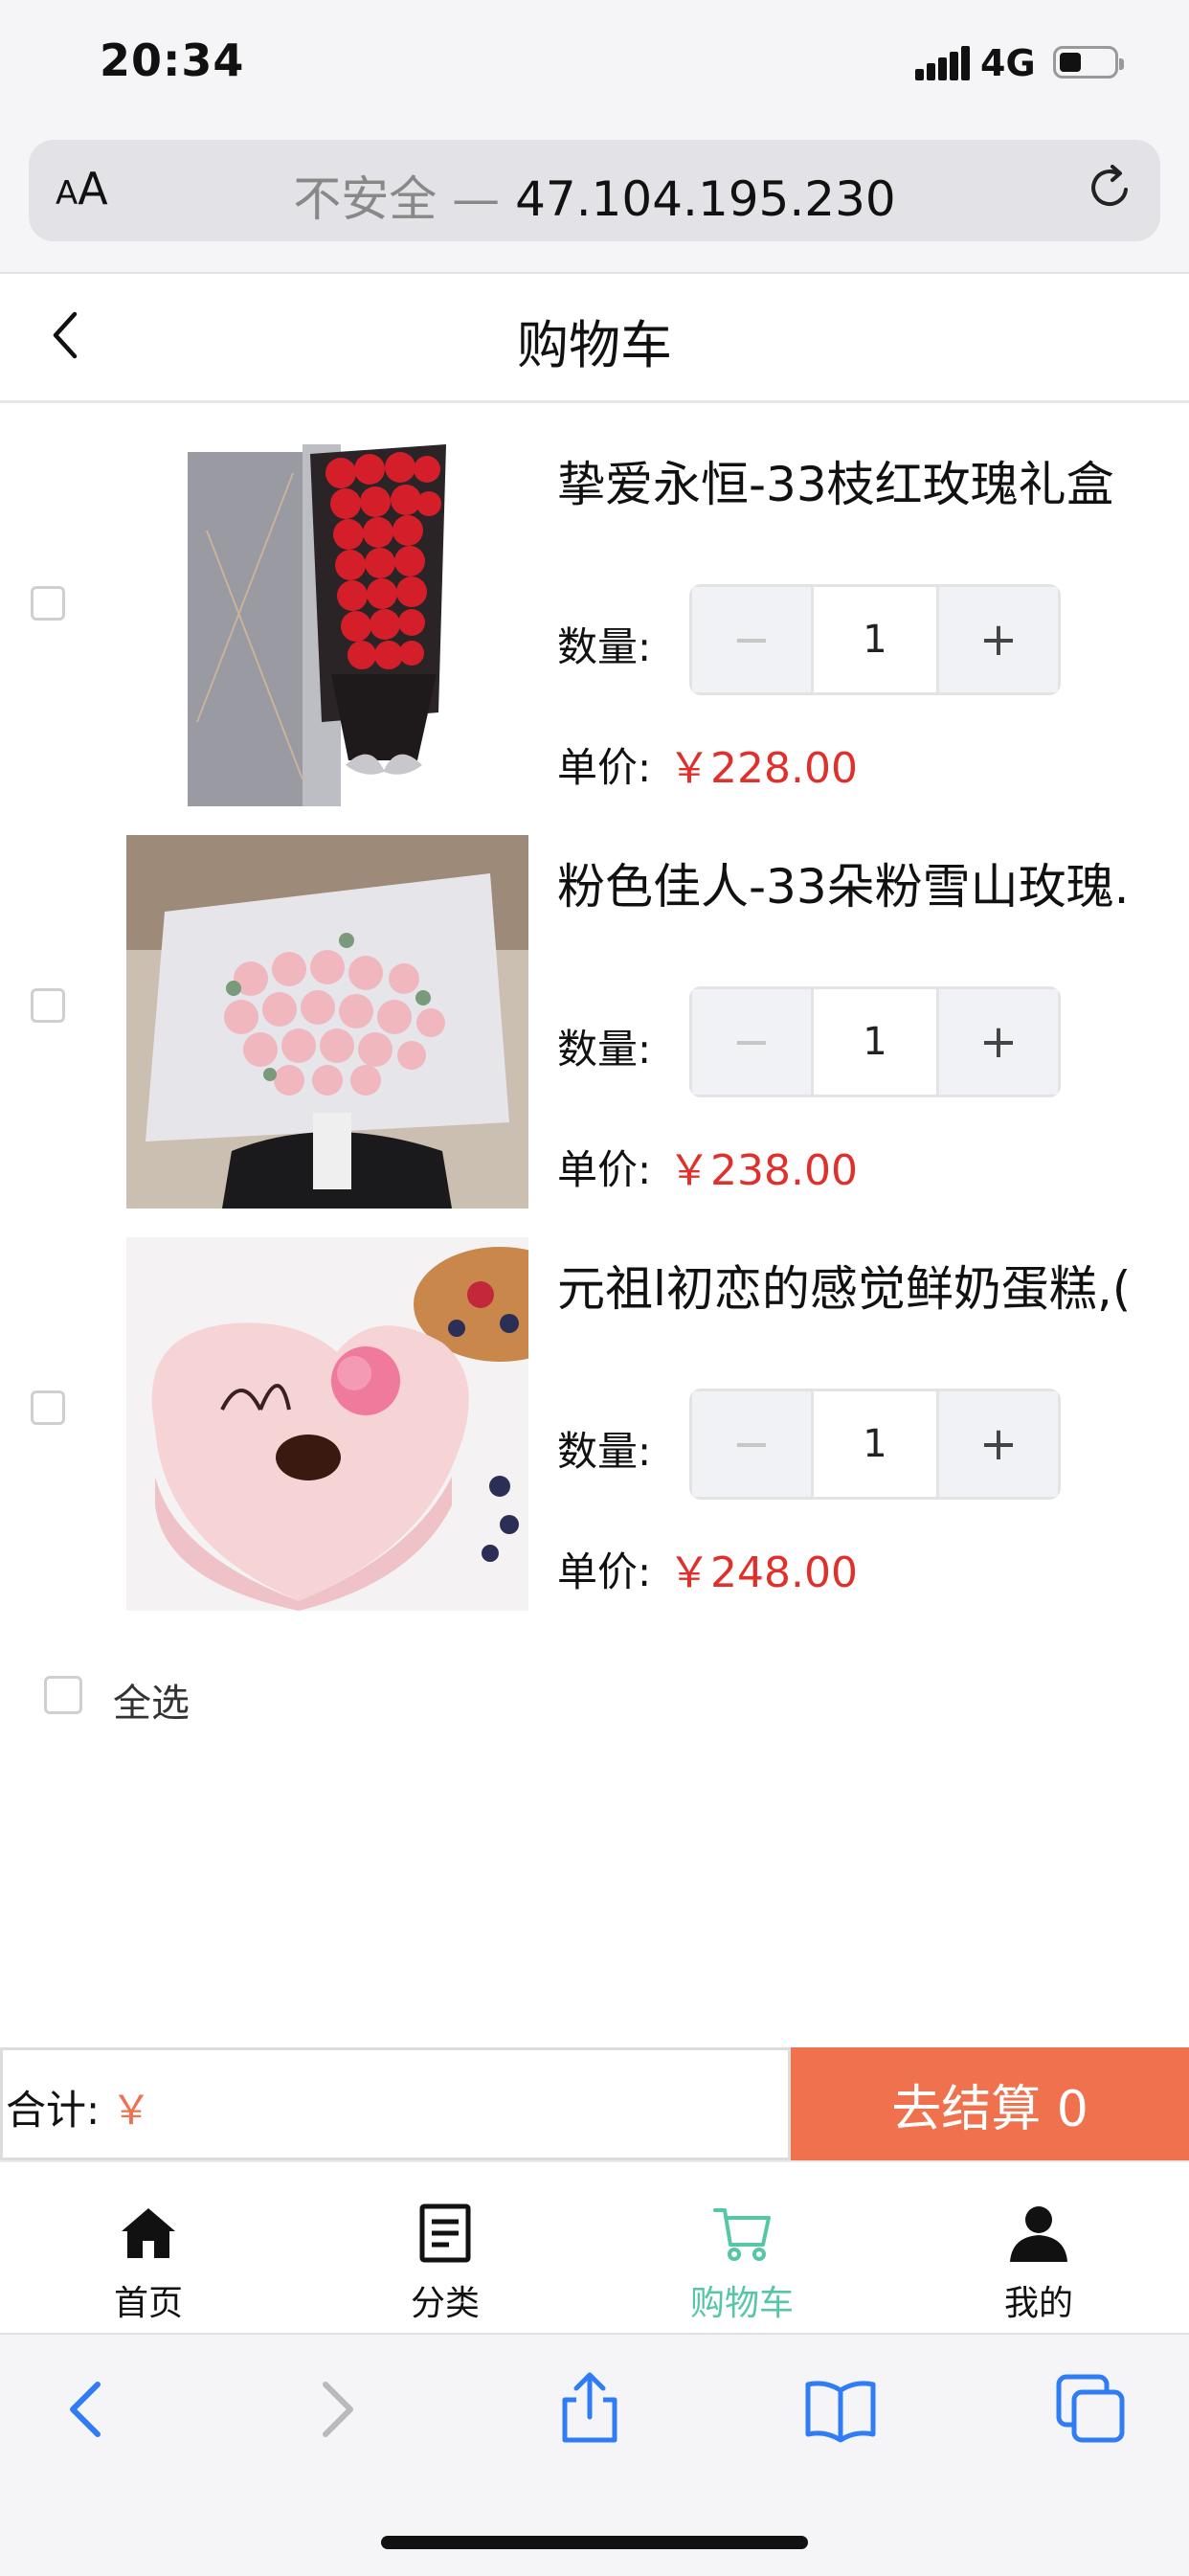 The image size is (1189, 2576). I want to click on home-icon, so click(148, 2233).